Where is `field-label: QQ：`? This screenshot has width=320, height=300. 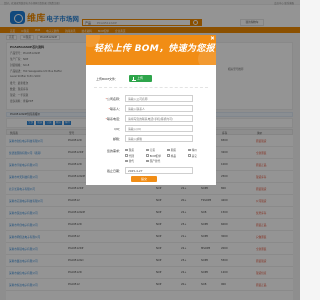
field-label: QQ： is located at coordinates (107, 129).